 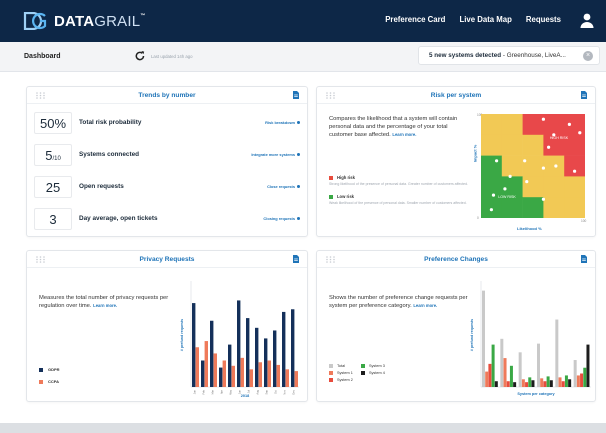 I want to click on x-tick-label: Nov, so click(x=285, y=391).